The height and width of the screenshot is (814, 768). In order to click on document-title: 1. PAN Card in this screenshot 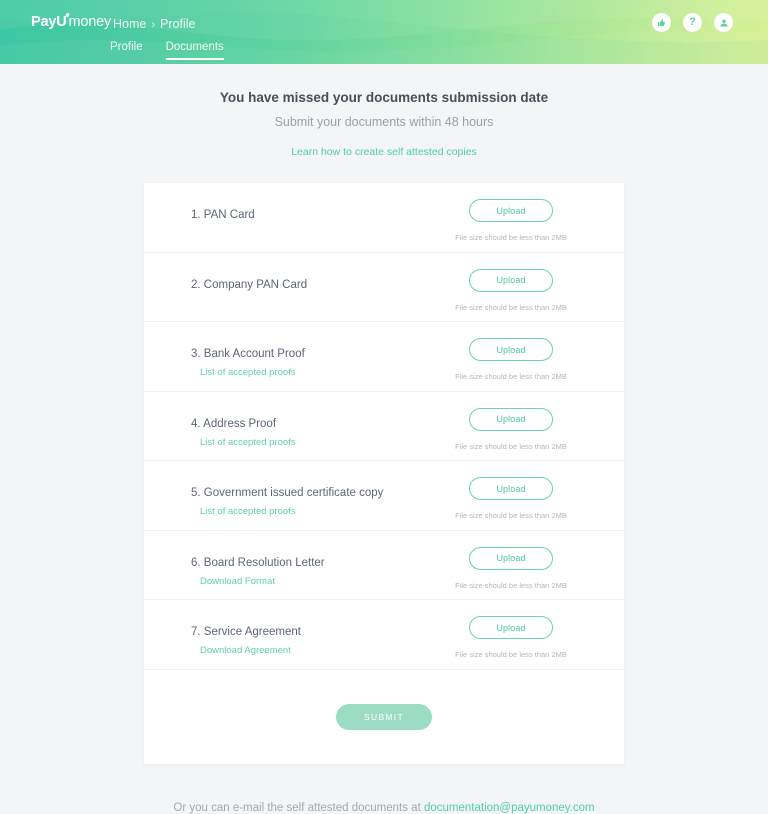, I will do `click(223, 215)`.